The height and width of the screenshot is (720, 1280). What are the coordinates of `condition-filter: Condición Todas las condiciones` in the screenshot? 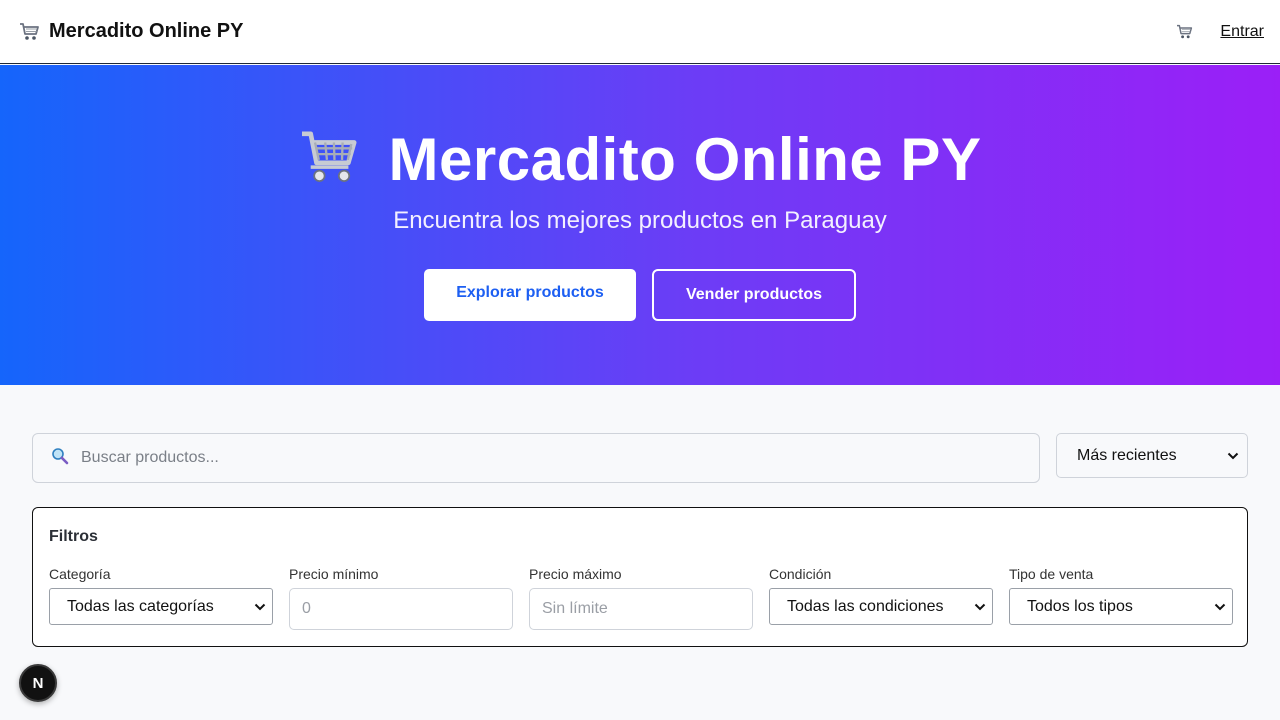 It's located at (881, 598).